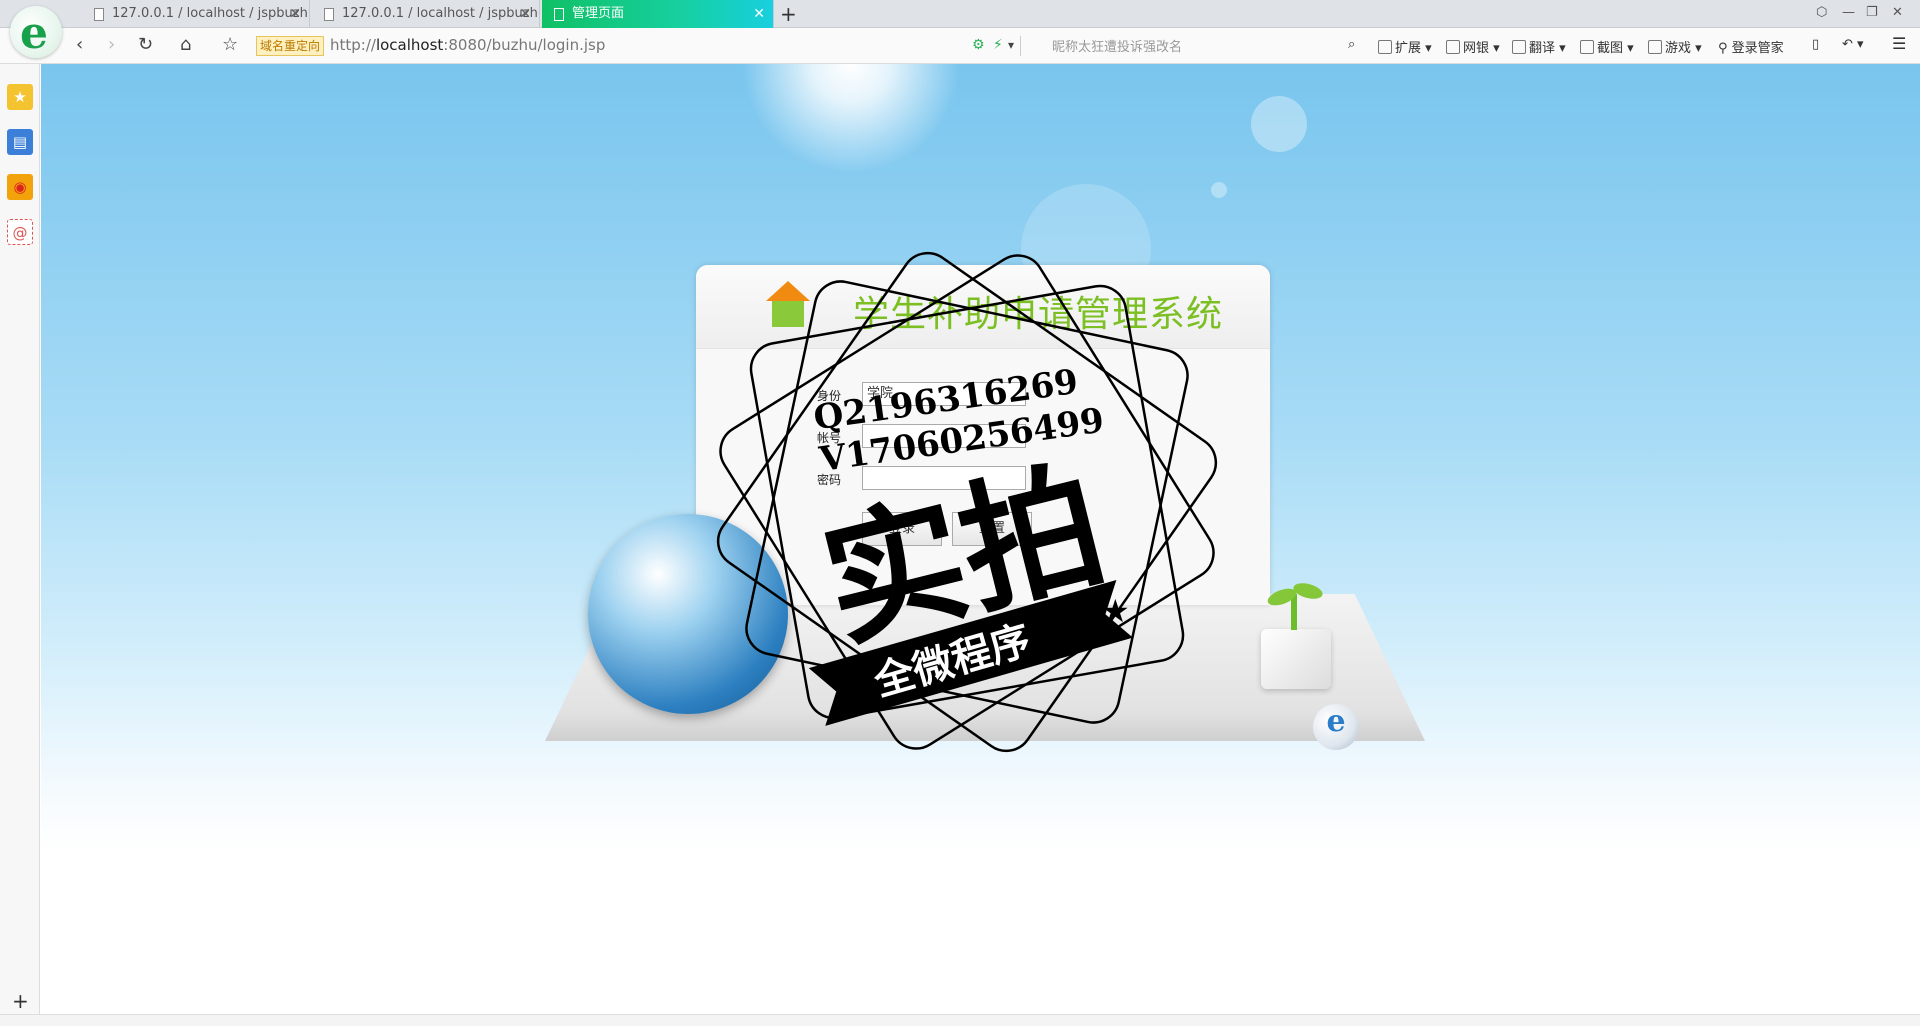 This screenshot has height=1026, width=1920. Describe the element at coordinates (598, 13) in the screenshot. I see `tab-label: 管理页面` at that location.